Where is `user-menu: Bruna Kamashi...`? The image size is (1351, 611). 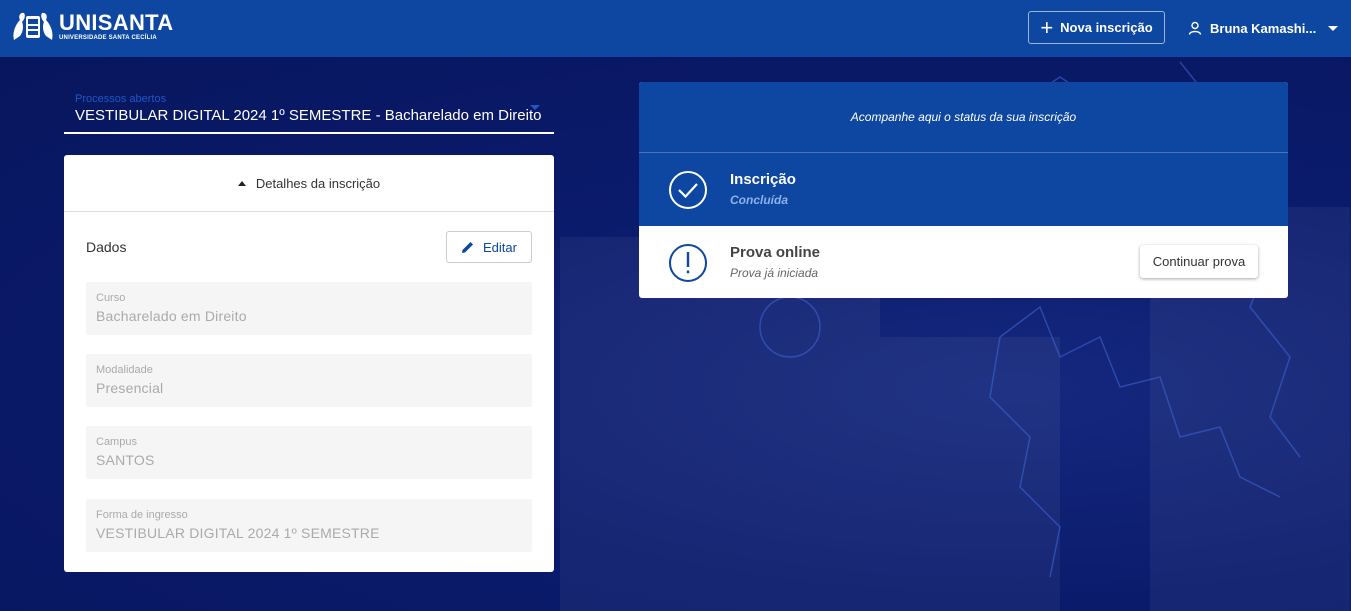
user-menu: Bruna Kamashi... is located at coordinates (1263, 28).